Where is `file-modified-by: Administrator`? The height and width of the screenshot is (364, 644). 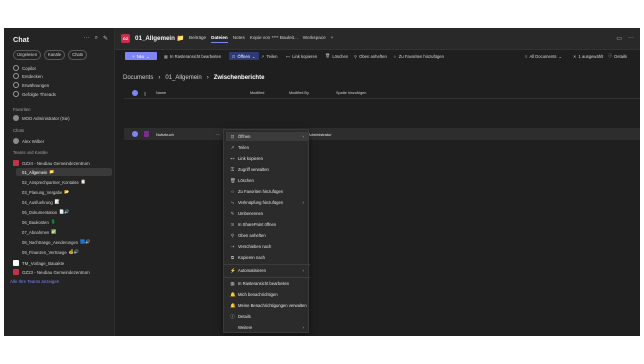
file-modified-by: Administrator is located at coordinates (320, 134).